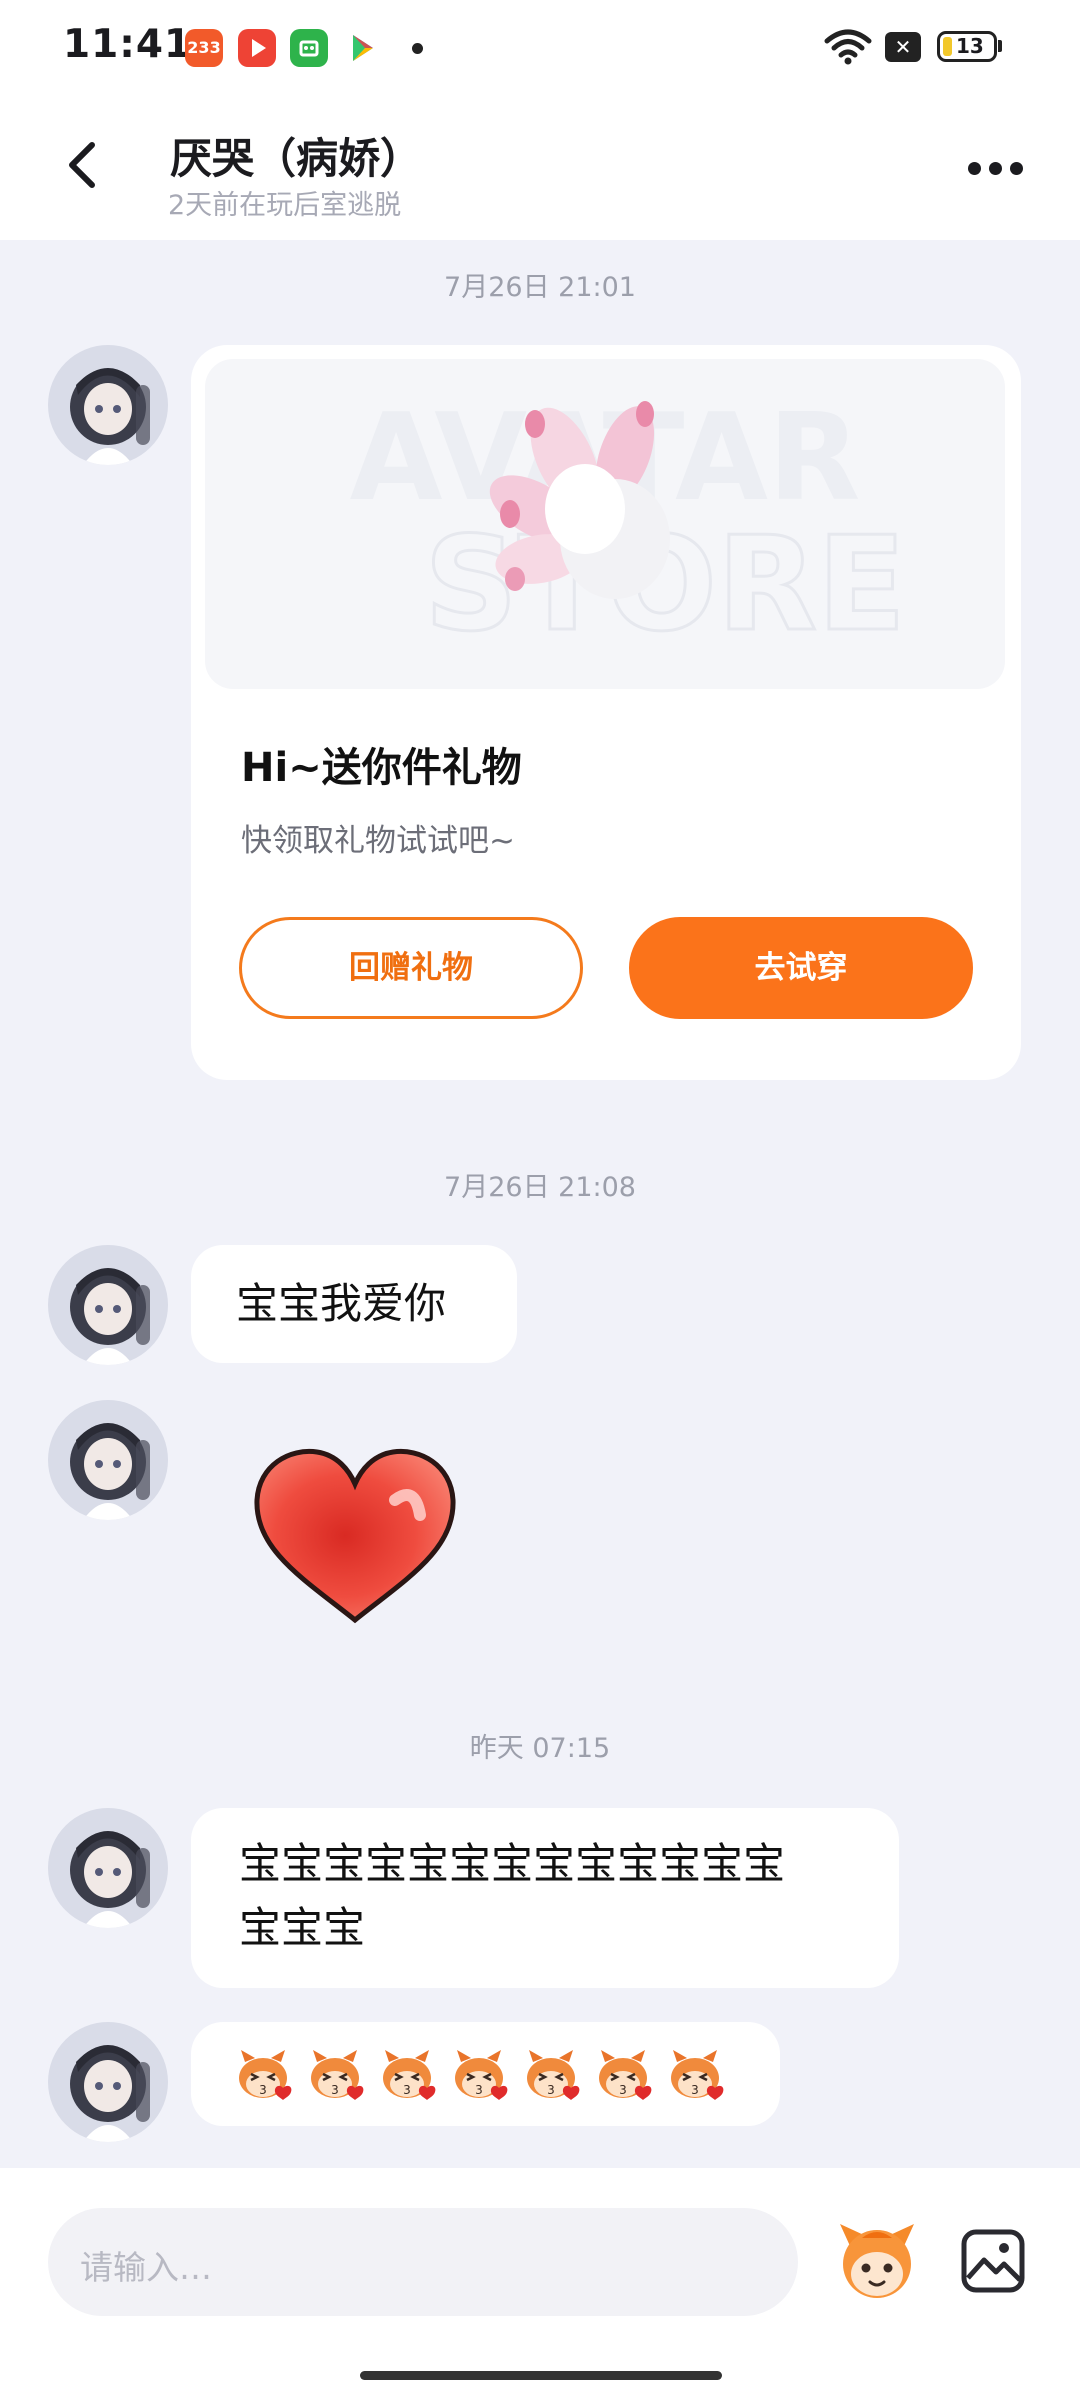  Describe the element at coordinates (302, 1927) in the screenshot. I see `message-text-line: 宝宝宝` at that location.